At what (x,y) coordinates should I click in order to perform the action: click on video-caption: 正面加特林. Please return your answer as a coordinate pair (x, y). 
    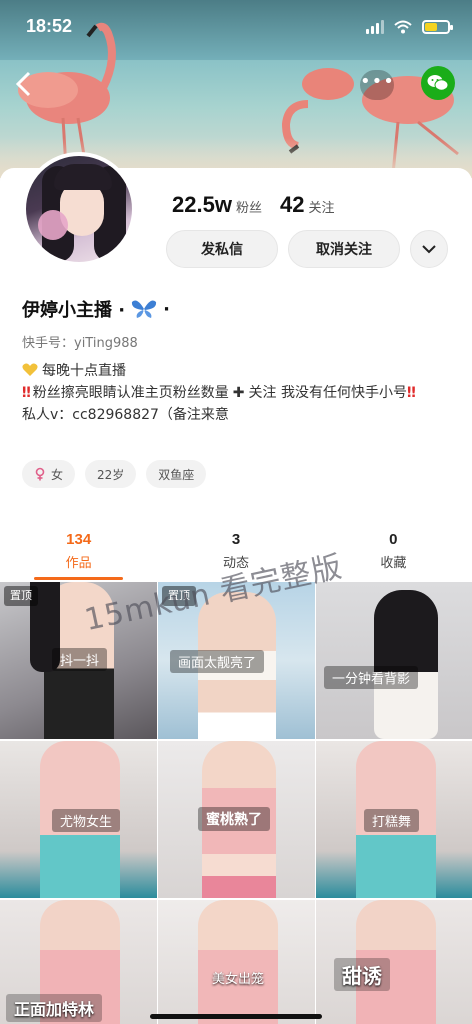
    Looking at the image, I should click on (54, 1008).